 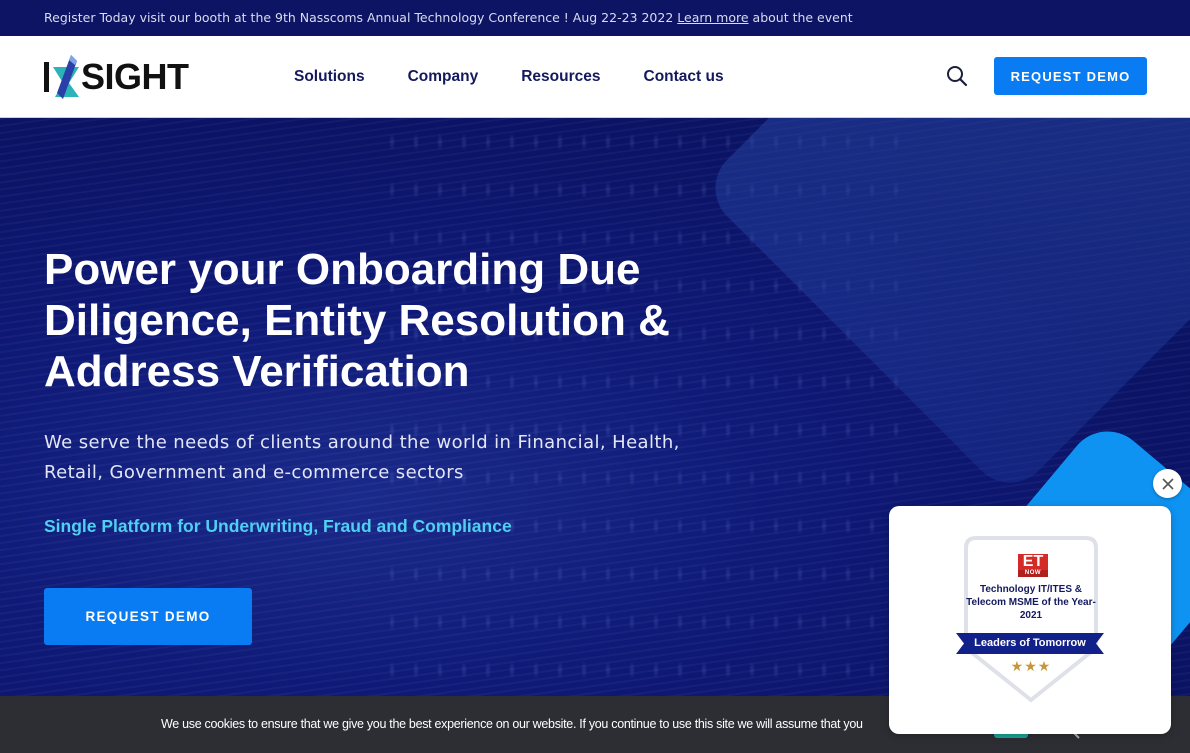 What do you see at coordinates (509, 77) in the screenshot?
I see `main-nav: Solutions Company Resources Contact us` at bounding box center [509, 77].